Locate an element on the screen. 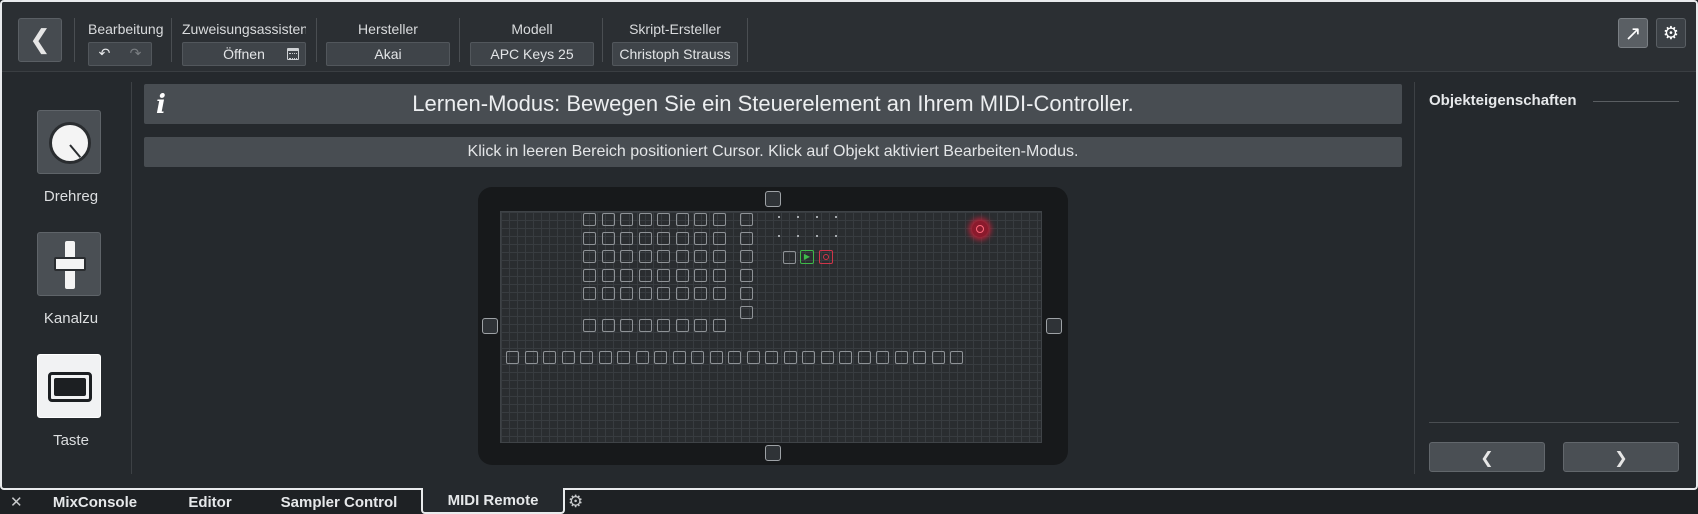  palette-item-knob: Drehreg is located at coordinates (69, 157).